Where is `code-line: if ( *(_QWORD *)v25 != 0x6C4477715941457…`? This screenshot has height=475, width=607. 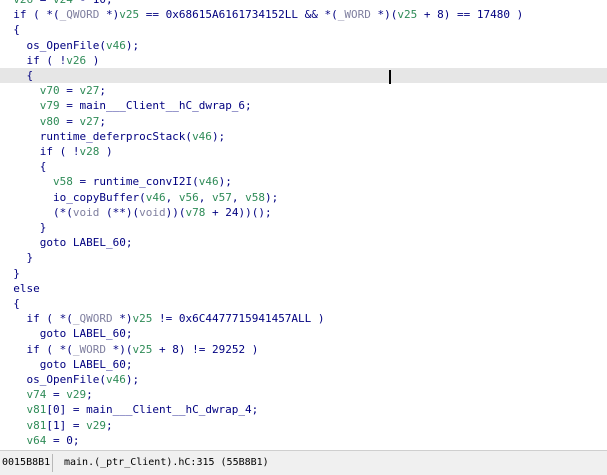
code-line: if ( *(_QWORD *)v25 != 0x6C4477715941457… is located at coordinates (303, 318).